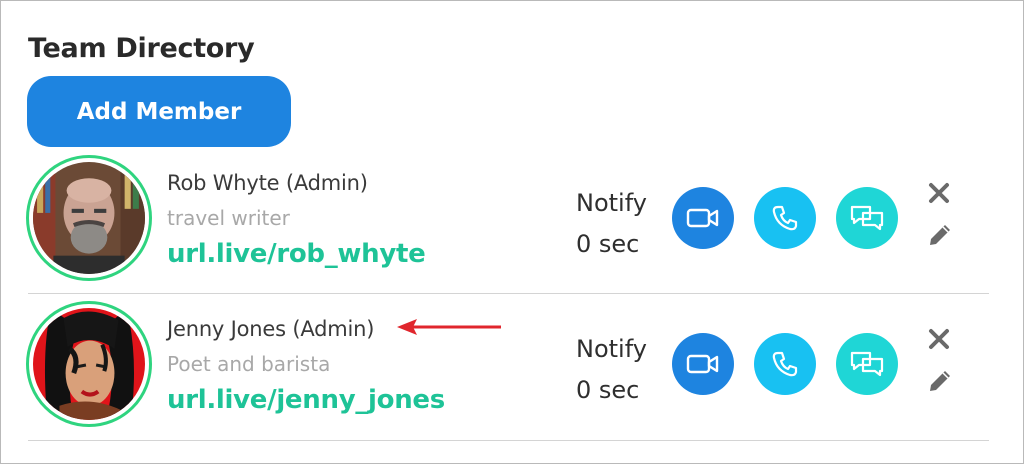 The height and width of the screenshot is (464, 1024). I want to click on member-name: Rob Whyte (Admin), so click(267, 183).